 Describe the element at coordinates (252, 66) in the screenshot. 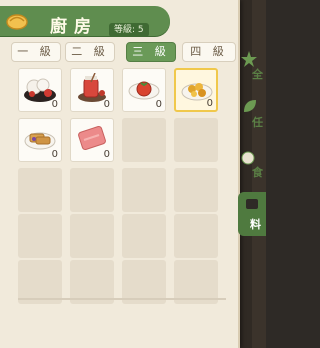

I see `side-item-all: 全` at that location.